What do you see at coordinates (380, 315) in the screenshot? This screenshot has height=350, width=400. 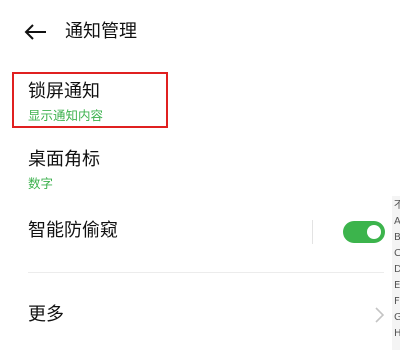 I see `chevron-right-icon` at bounding box center [380, 315].